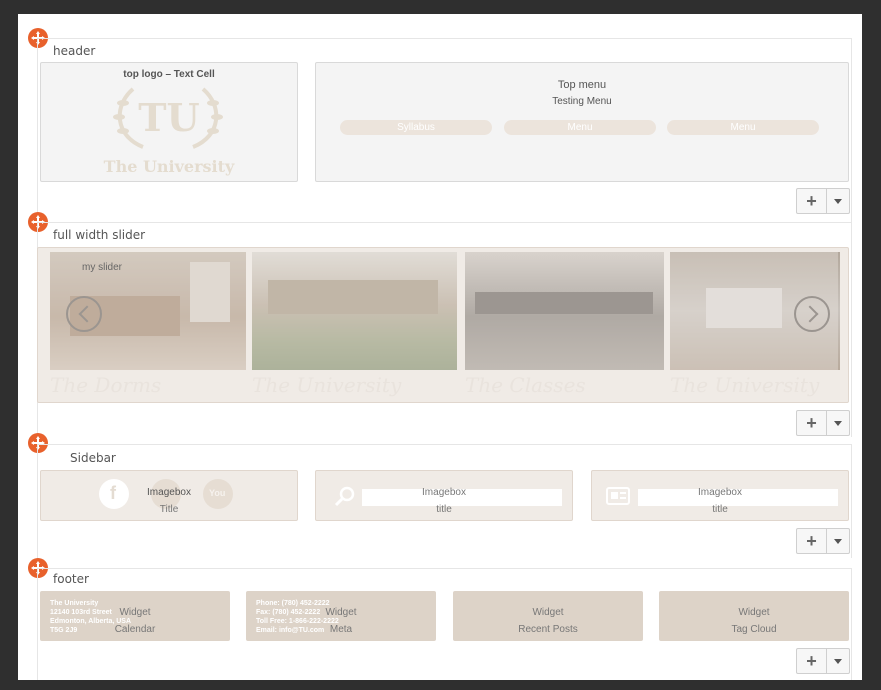 The width and height of the screenshot is (881, 690). What do you see at coordinates (580, 127) in the screenshot?
I see `menu-item-2: Menu` at bounding box center [580, 127].